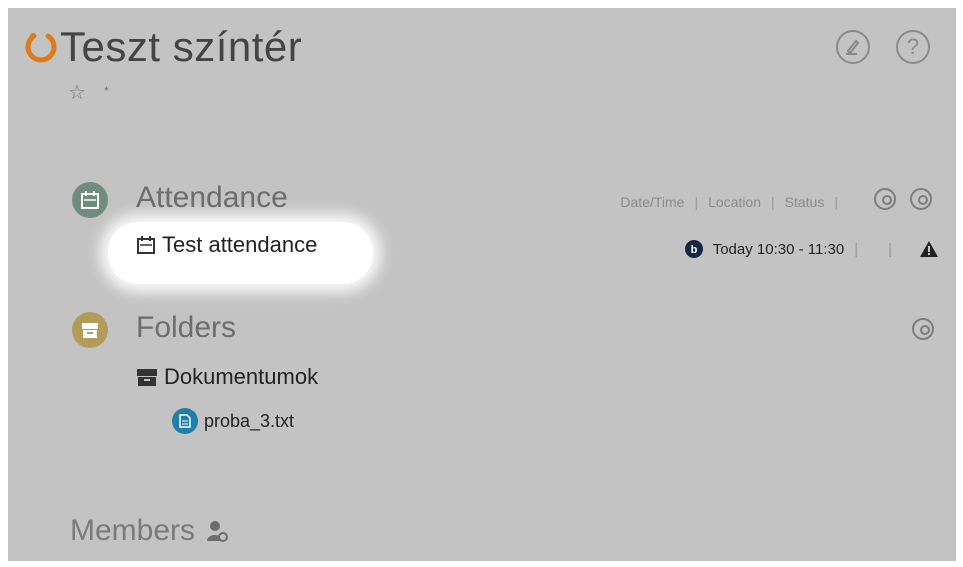 This screenshot has height=567, width=963. What do you see at coordinates (217, 531) in the screenshot?
I see `add-member-icon` at bounding box center [217, 531].